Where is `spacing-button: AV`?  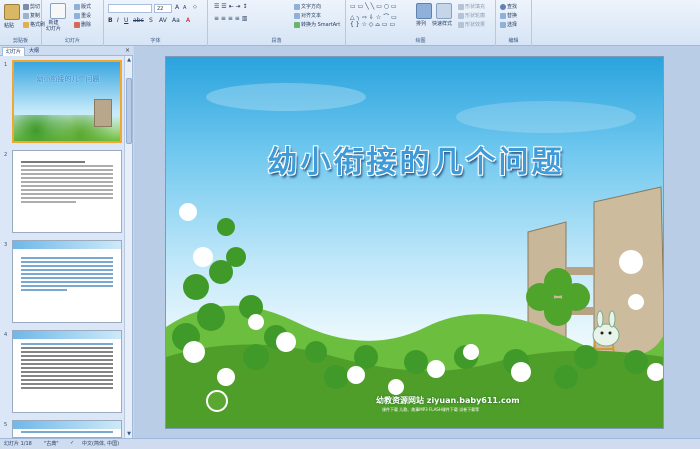 spacing-button: AV is located at coordinates (163, 20).